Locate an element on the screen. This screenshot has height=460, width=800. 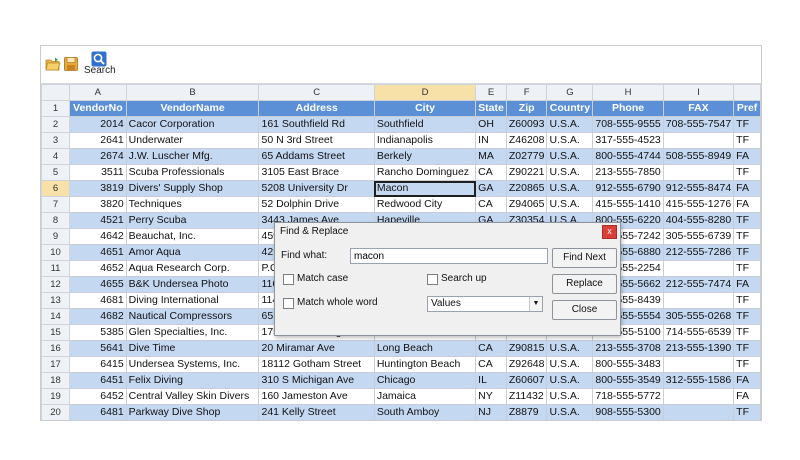
table-cell: 4651 is located at coordinates (98, 252).